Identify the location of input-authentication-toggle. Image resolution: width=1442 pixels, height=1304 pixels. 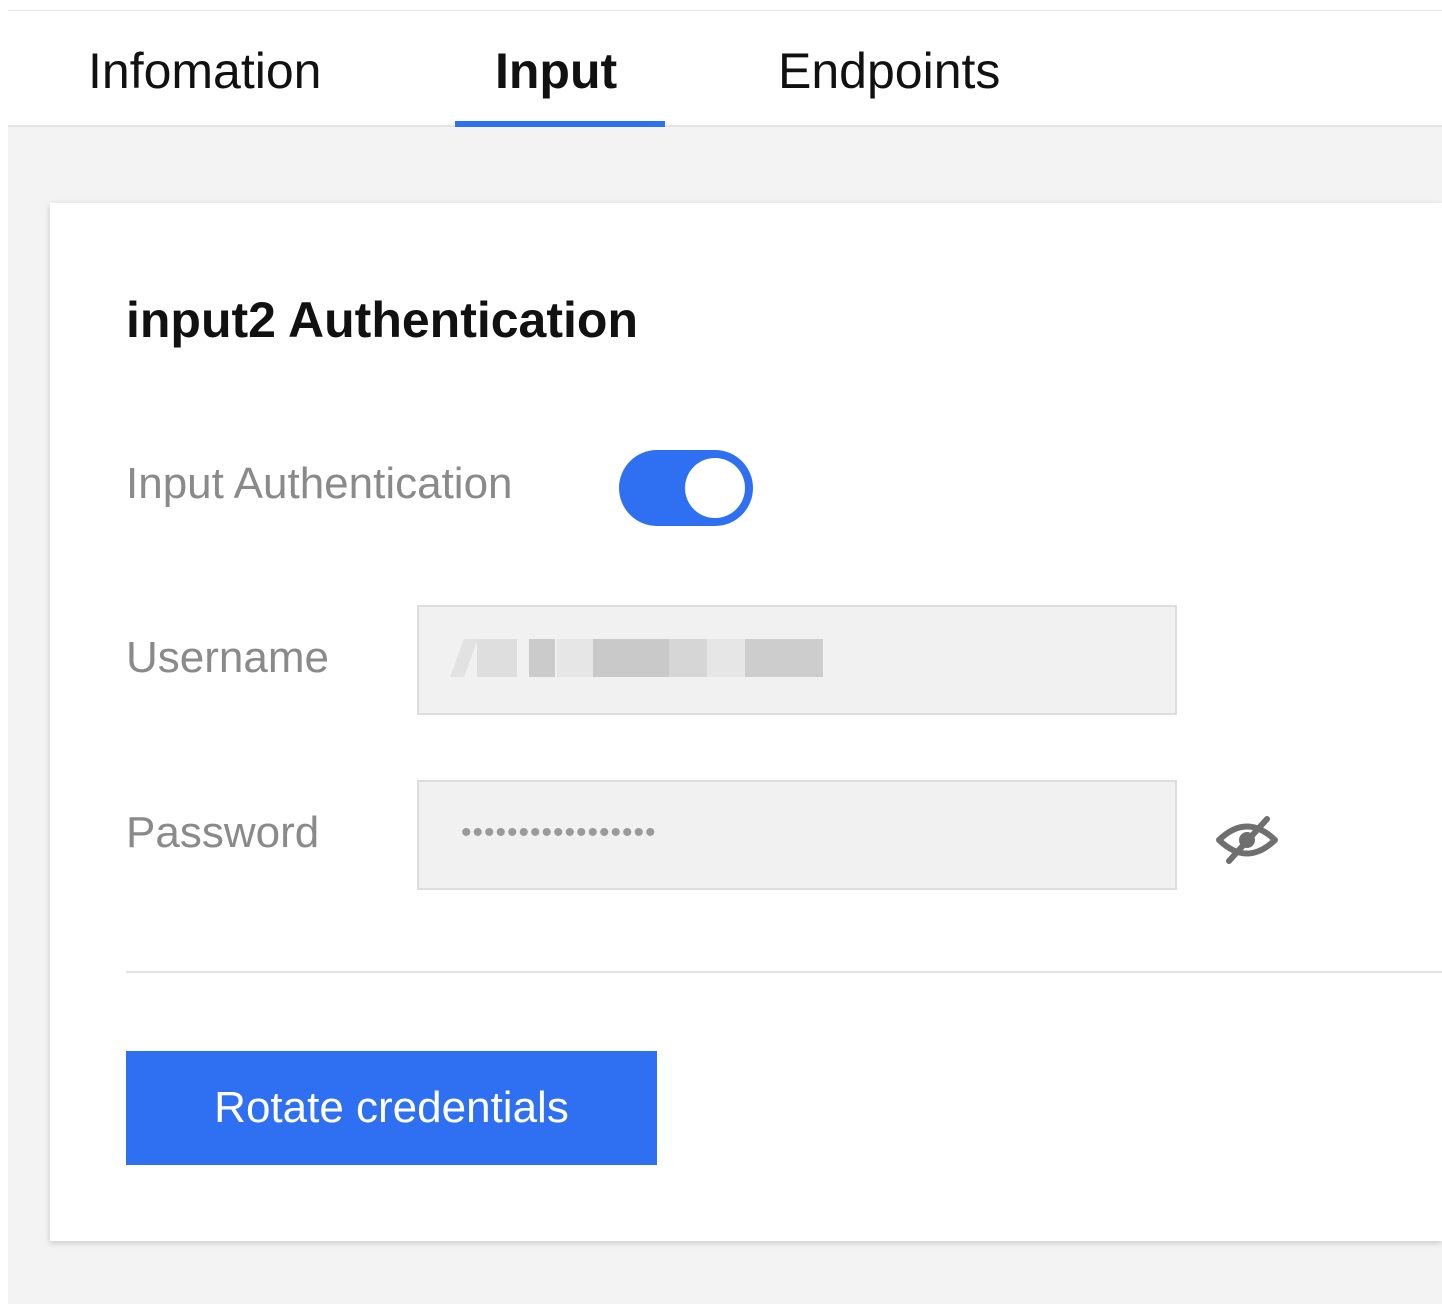
(686, 488).